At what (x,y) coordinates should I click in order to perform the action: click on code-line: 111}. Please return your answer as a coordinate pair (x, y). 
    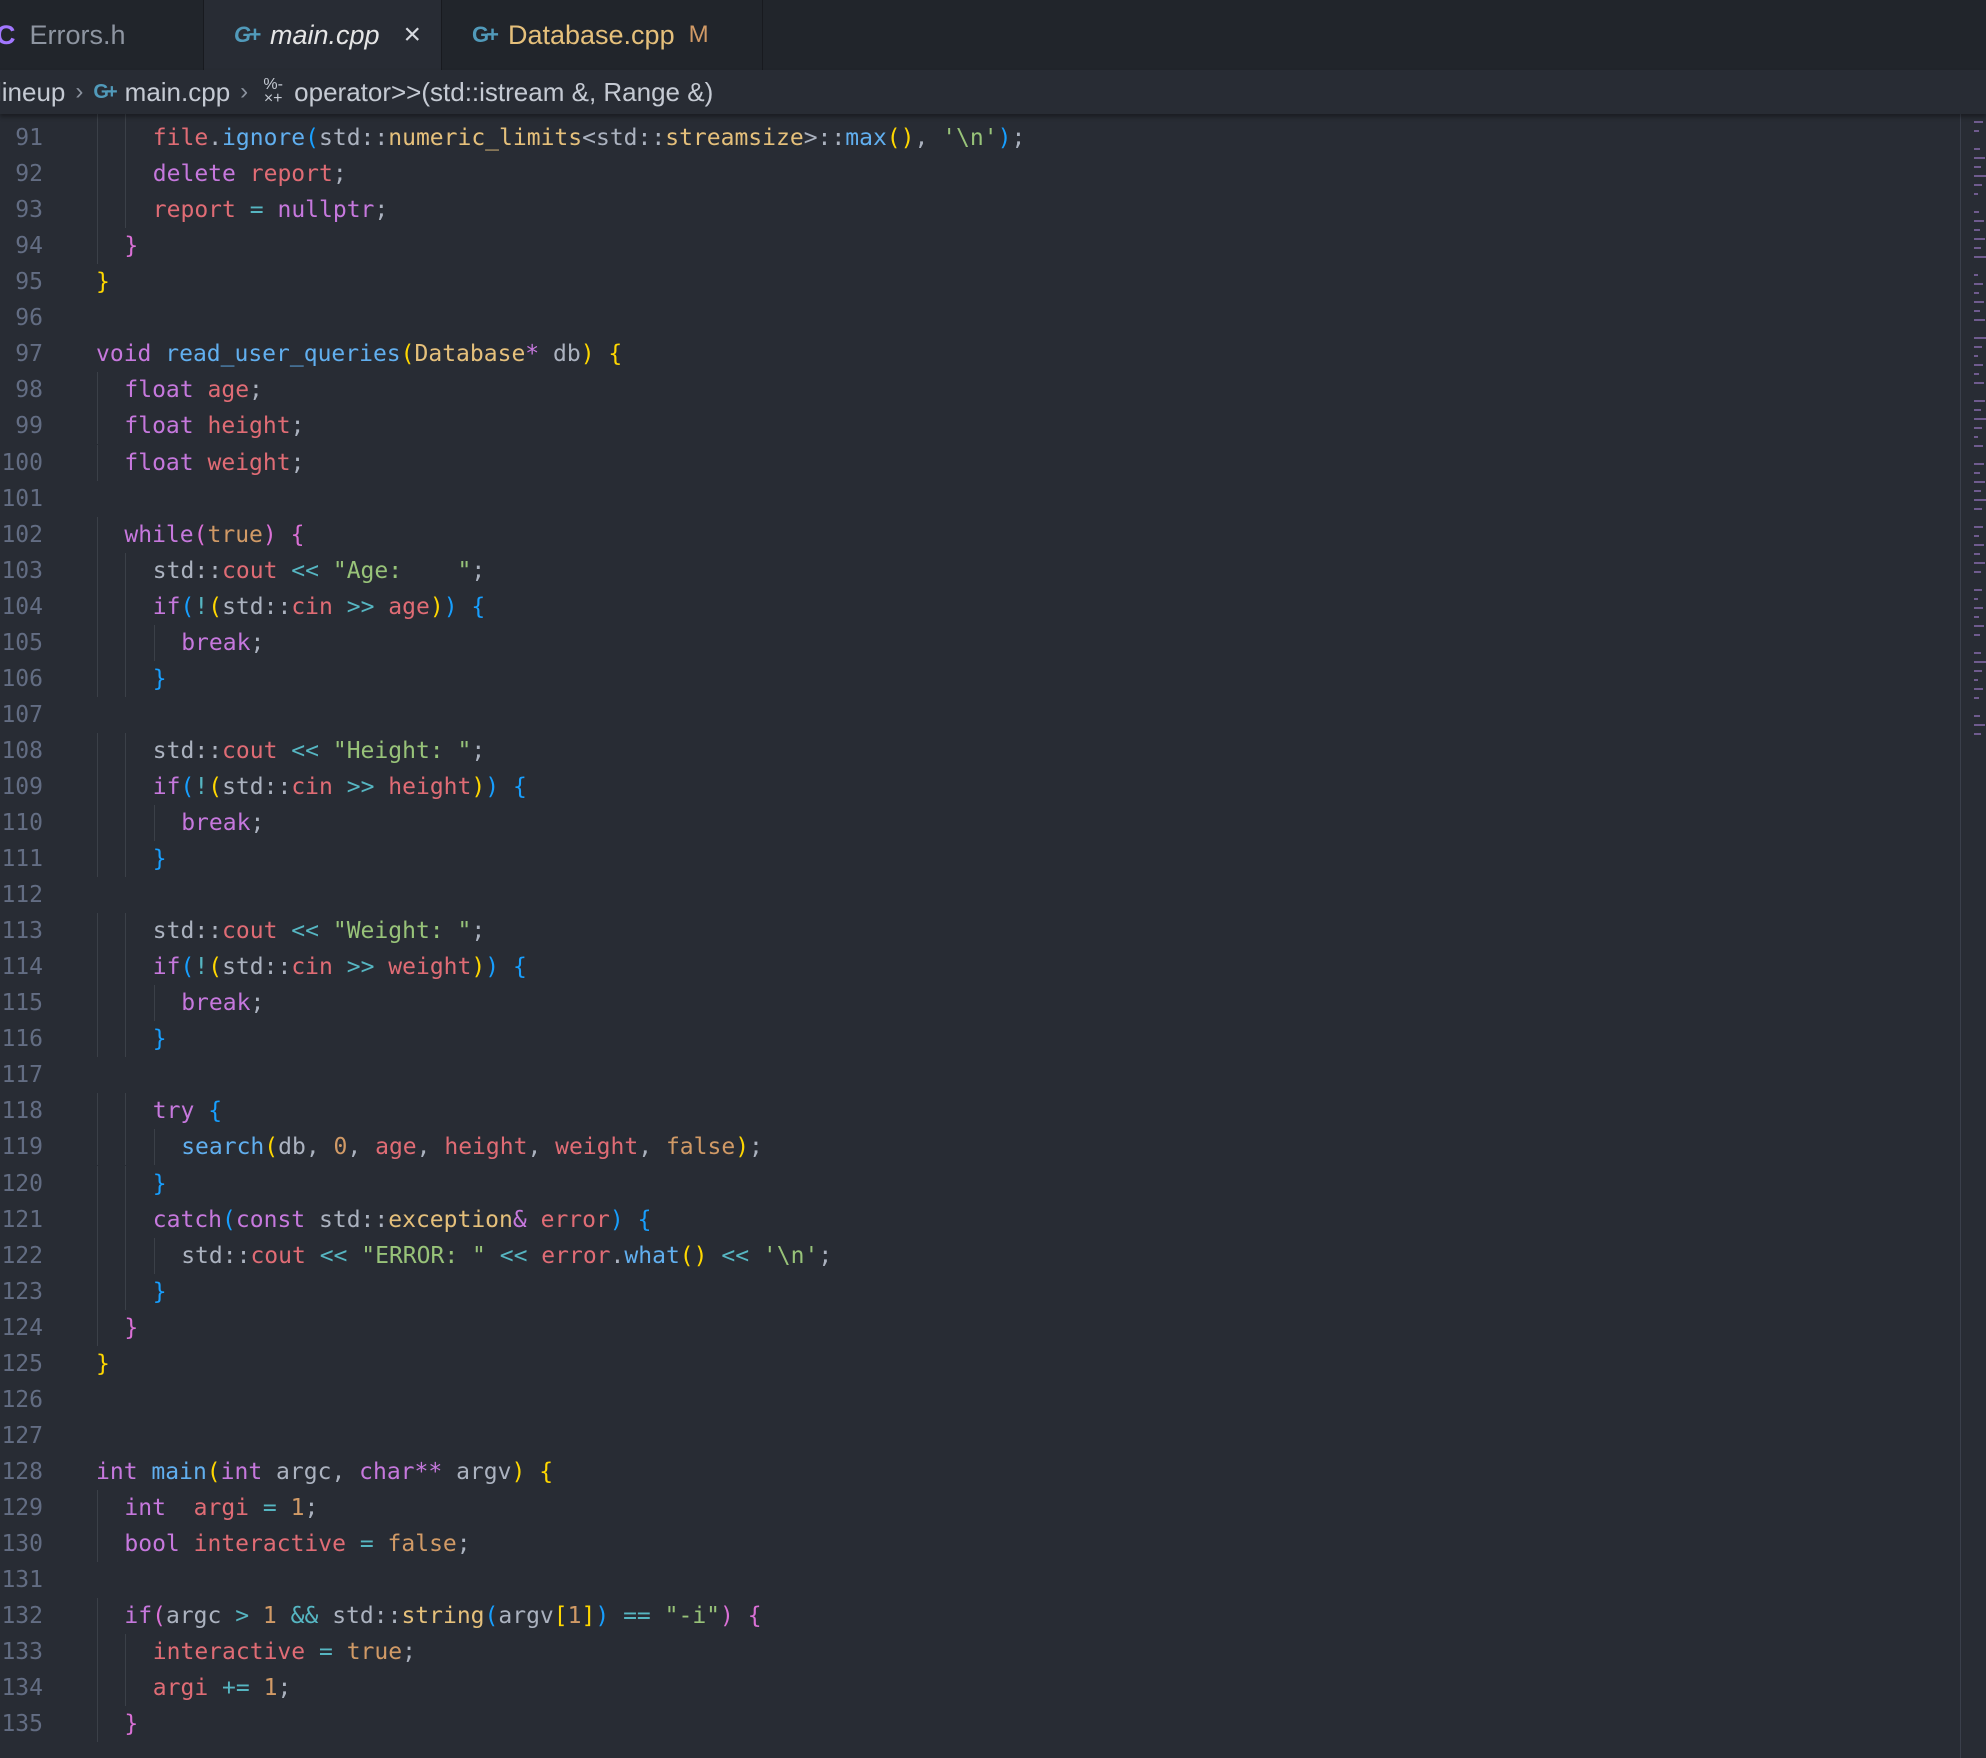
    Looking at the image, I should click on (980, 859).